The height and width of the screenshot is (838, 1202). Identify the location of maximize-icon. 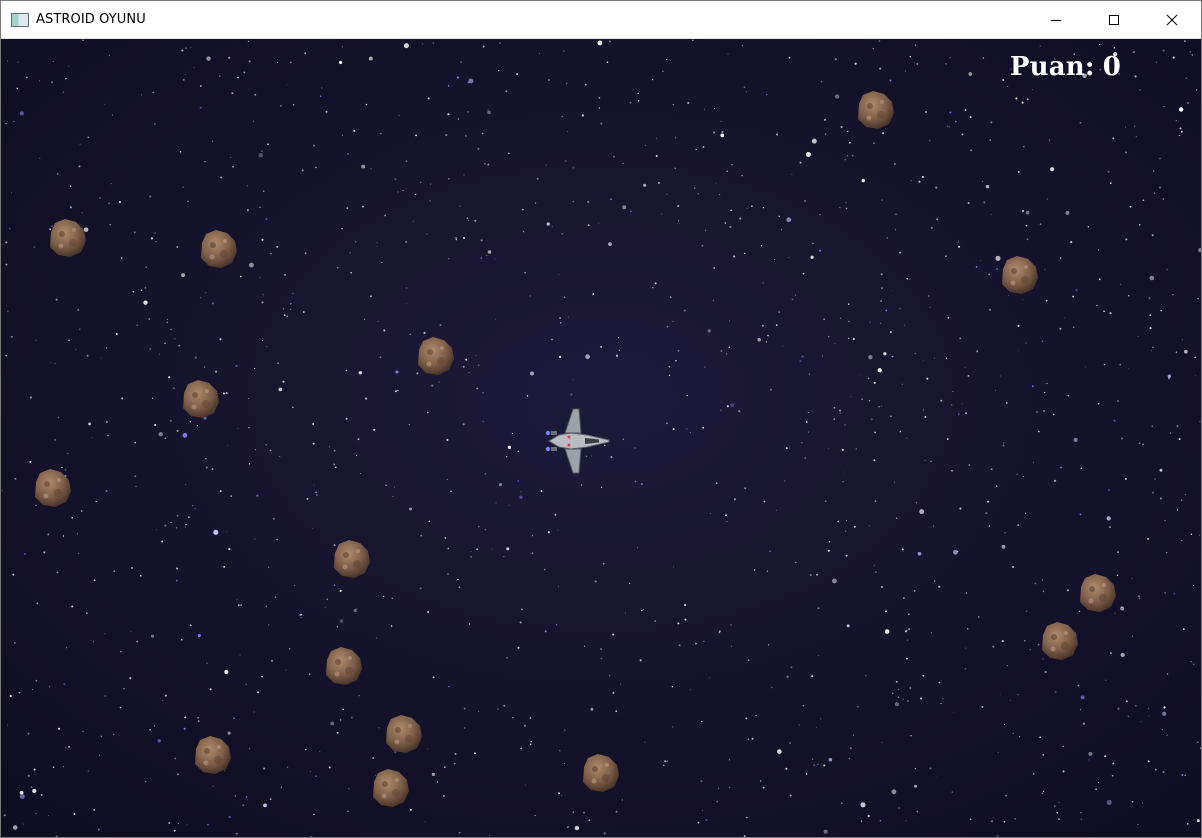
(1114, 19).